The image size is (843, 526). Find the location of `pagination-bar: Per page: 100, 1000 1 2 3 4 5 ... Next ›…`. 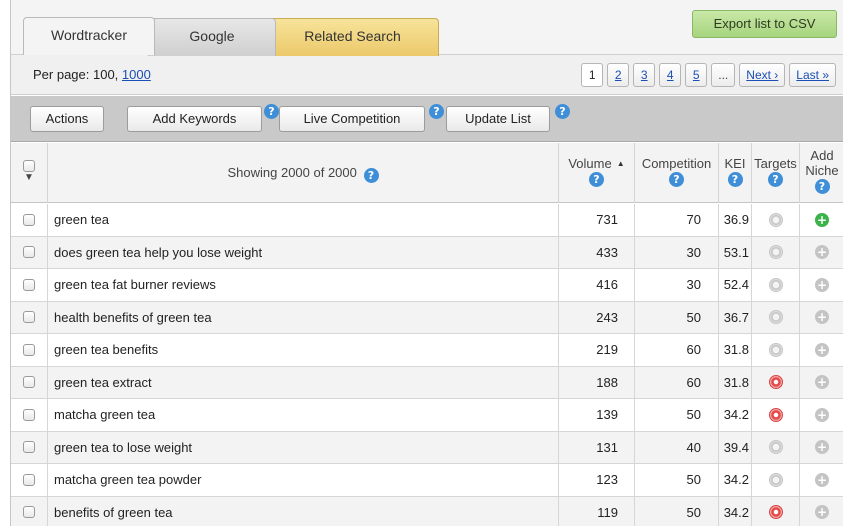

pagination-bar: Per page: 100, 1000 1 2 3 4 5 ... Next ›… is located at coordinates (427, 75).